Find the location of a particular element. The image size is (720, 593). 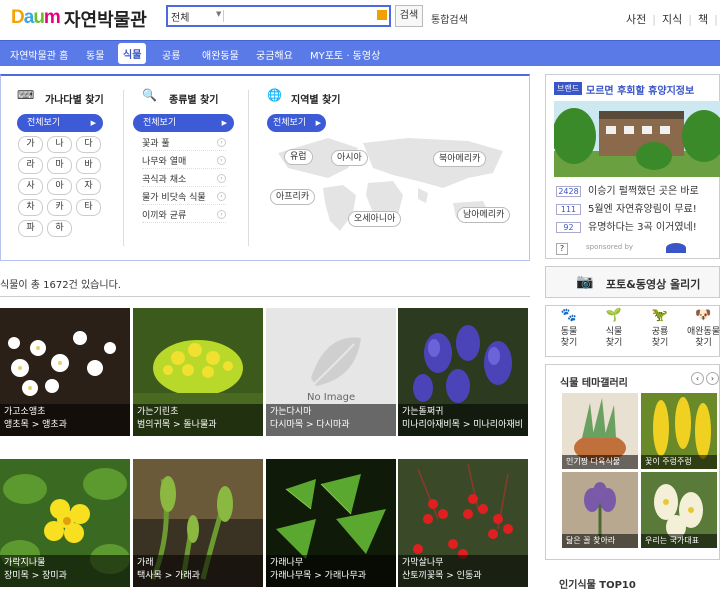

search-box: 전체 ▼ is located at coordinates (278, 16).